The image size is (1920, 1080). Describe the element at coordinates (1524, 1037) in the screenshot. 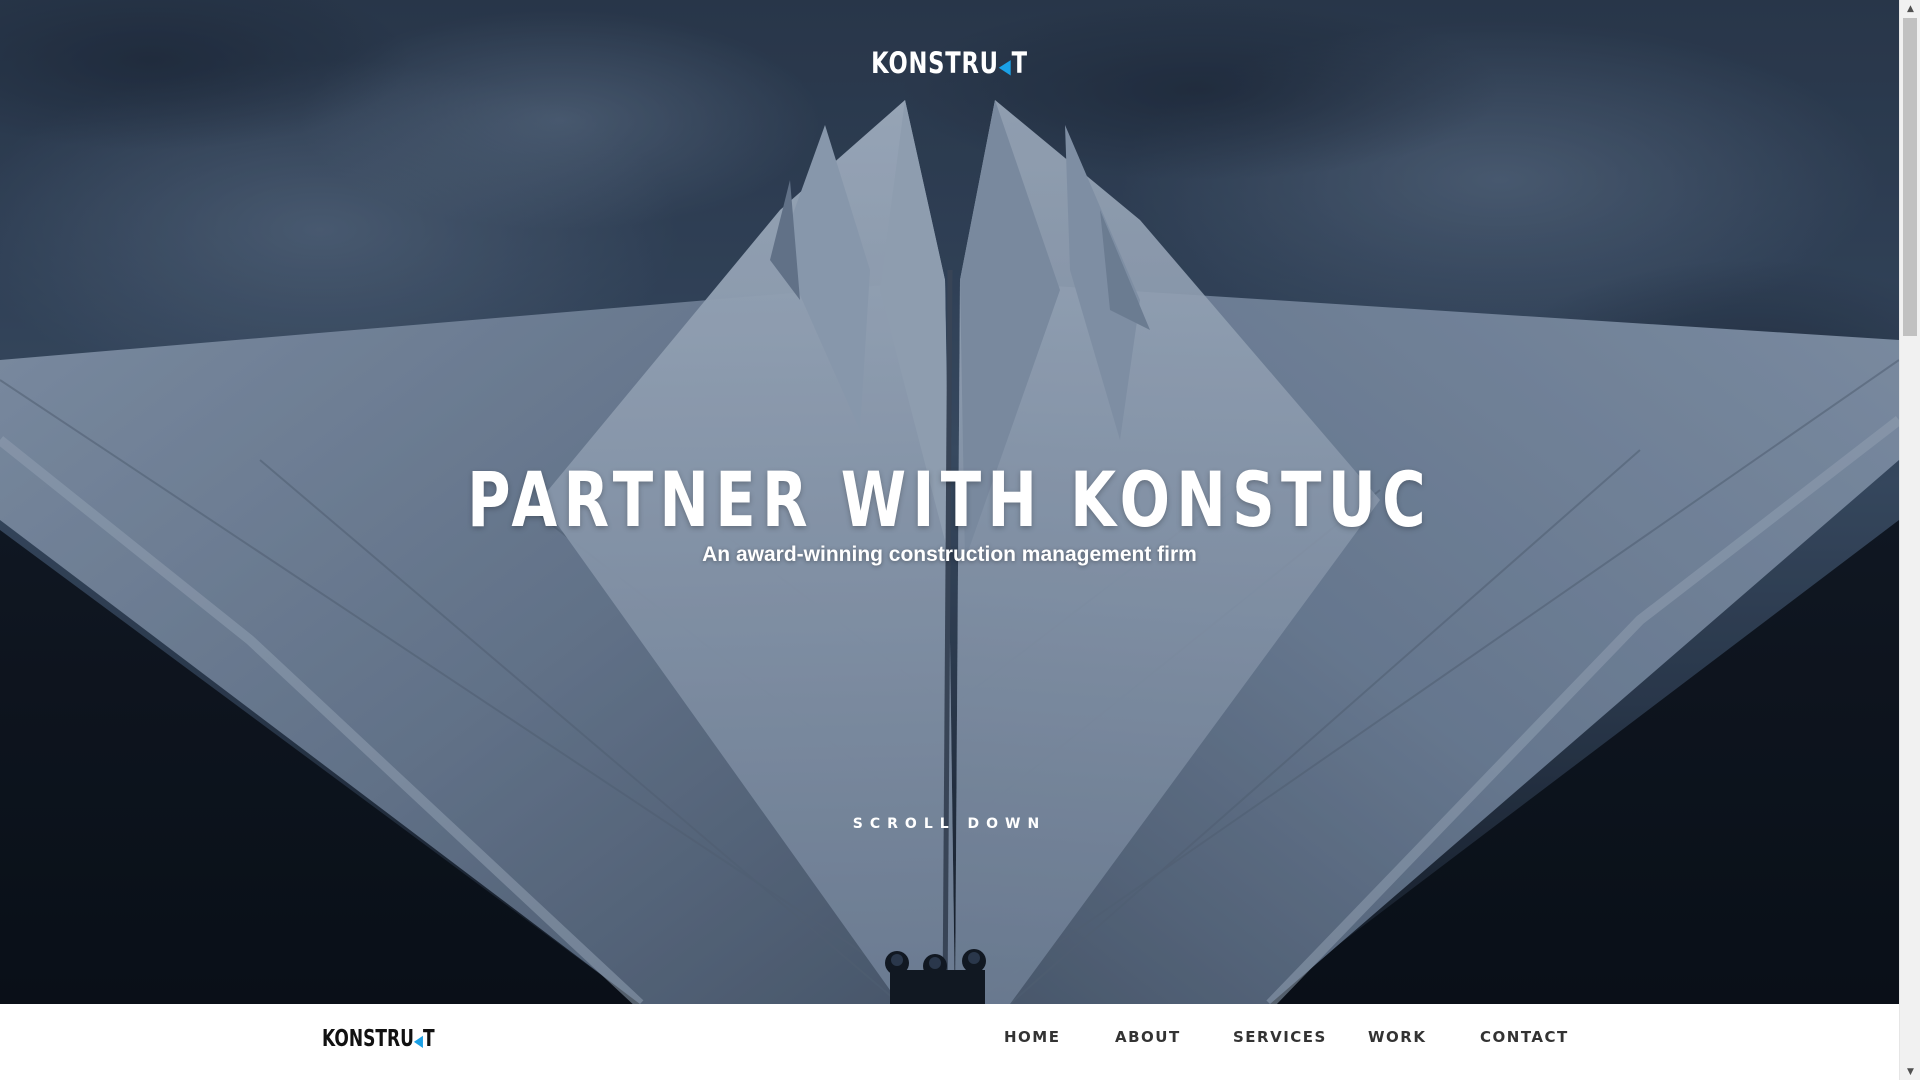

I see `nav-item-contact: CONTACT` at that location.